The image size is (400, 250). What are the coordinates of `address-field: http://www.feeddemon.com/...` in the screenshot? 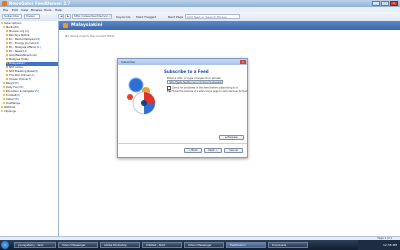 It's located at (92, 16).